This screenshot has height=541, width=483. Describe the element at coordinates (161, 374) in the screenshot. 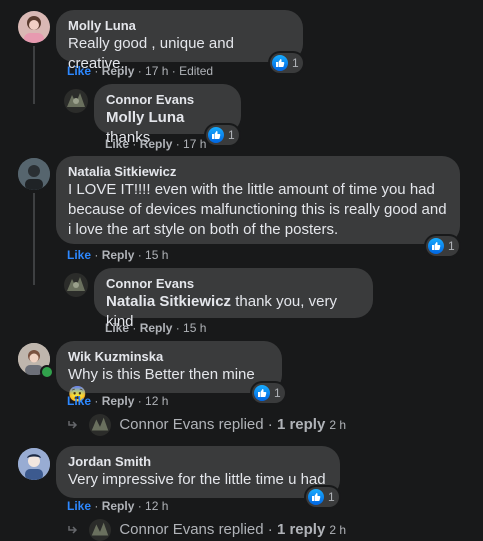

I see `comment-body: Why is this Better then mine` at that location.